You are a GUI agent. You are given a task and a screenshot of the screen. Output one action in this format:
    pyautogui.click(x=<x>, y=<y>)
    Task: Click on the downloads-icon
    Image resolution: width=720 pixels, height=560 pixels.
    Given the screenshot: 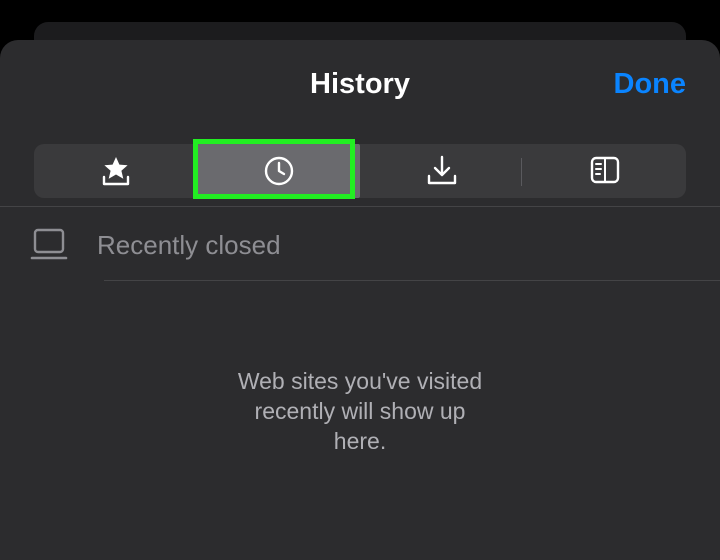 What is the action you would take?
    pyautogui.click(x=441, y=170)
    